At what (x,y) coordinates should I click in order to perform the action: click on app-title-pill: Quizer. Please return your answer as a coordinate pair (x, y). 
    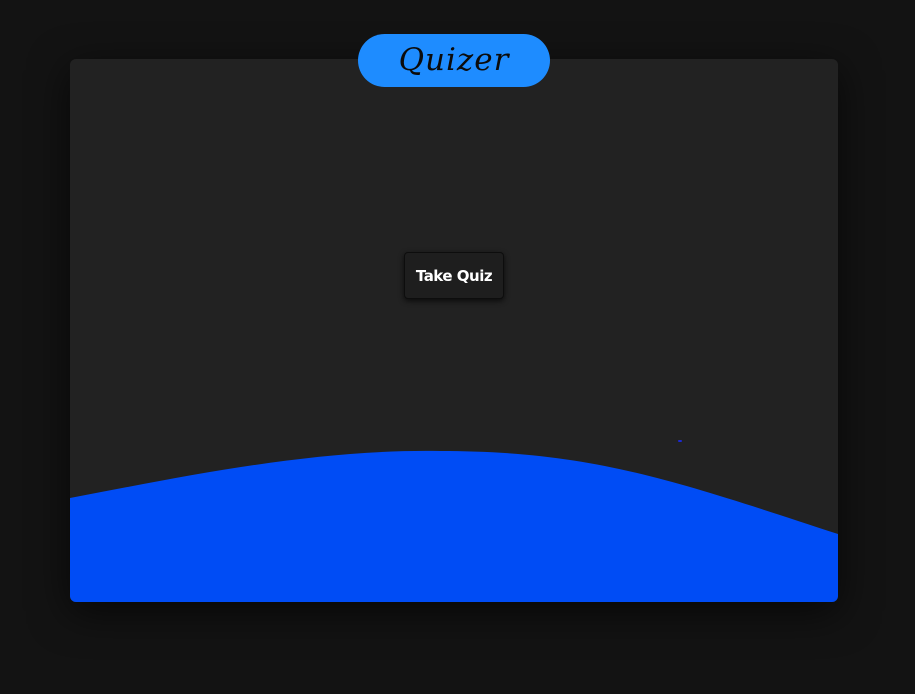
    Looking at the image, I should click on (454, 60).